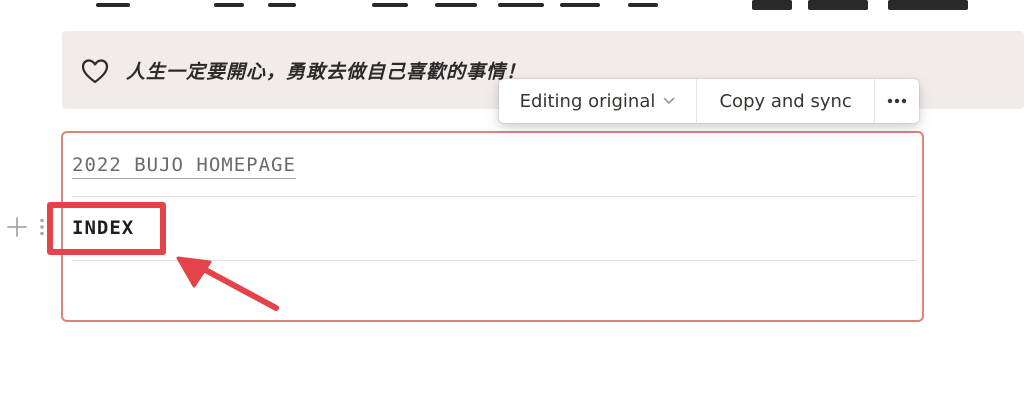  I want to click on synced-block-toolbar: Editing original Copy and sync, so click(709, 101).